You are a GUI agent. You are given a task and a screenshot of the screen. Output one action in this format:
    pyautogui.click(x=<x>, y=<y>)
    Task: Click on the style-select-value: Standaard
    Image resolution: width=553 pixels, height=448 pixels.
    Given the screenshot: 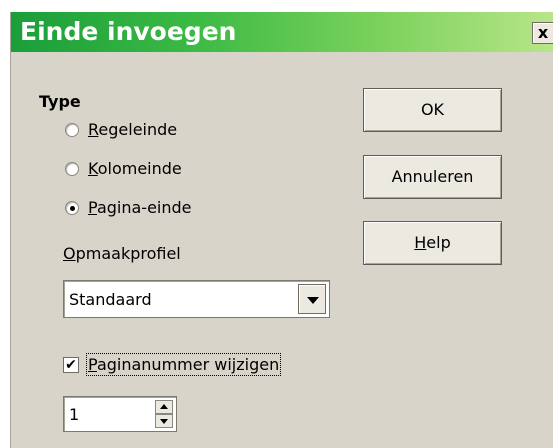 What is the action you would take?
    pyautogui.click(x=110, y=299)
    